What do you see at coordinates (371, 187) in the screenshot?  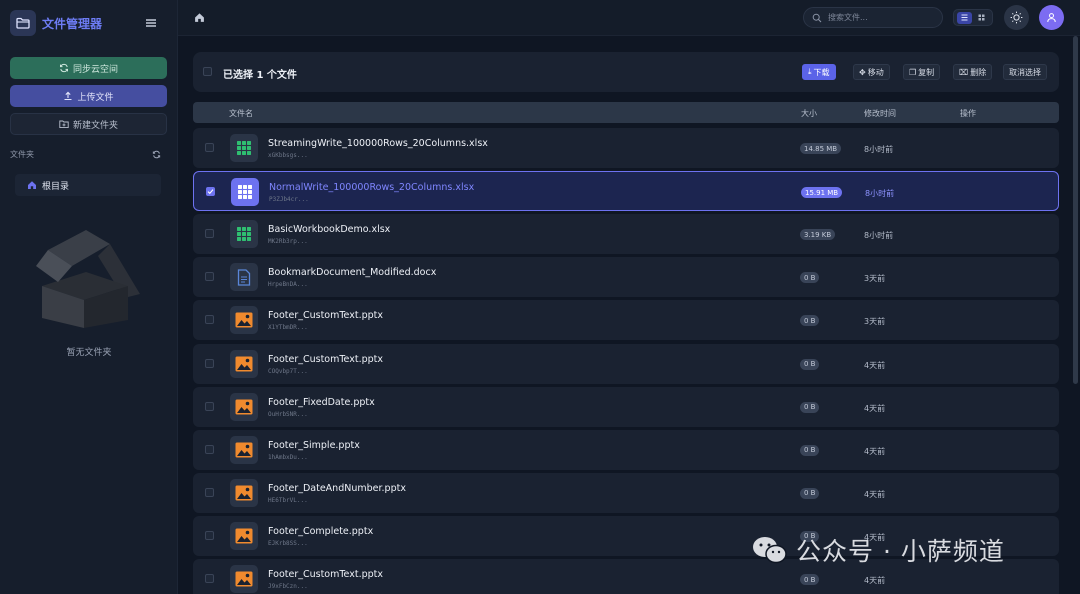 I see `file-name: NormalWrite_100000Rows_20Columns.xlsx` at bounding box center [371, 187].